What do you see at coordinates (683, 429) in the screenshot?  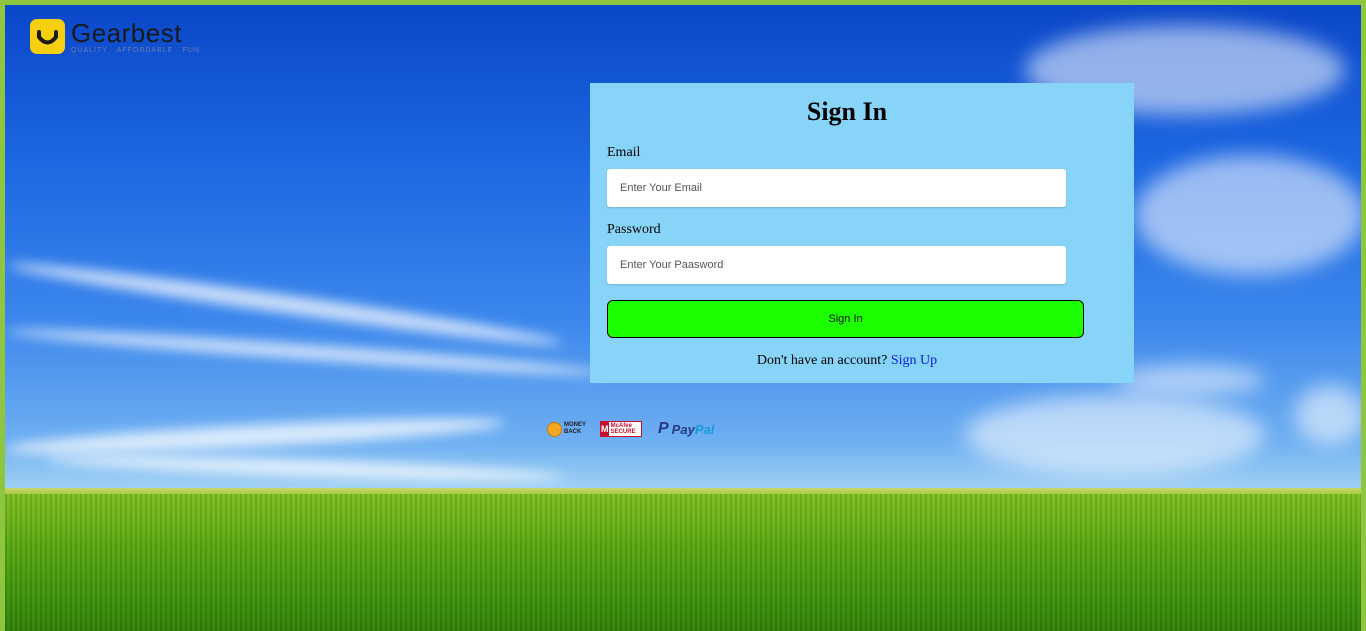 I see `paypal-pay: Pay` at bounding box center [683, 429].